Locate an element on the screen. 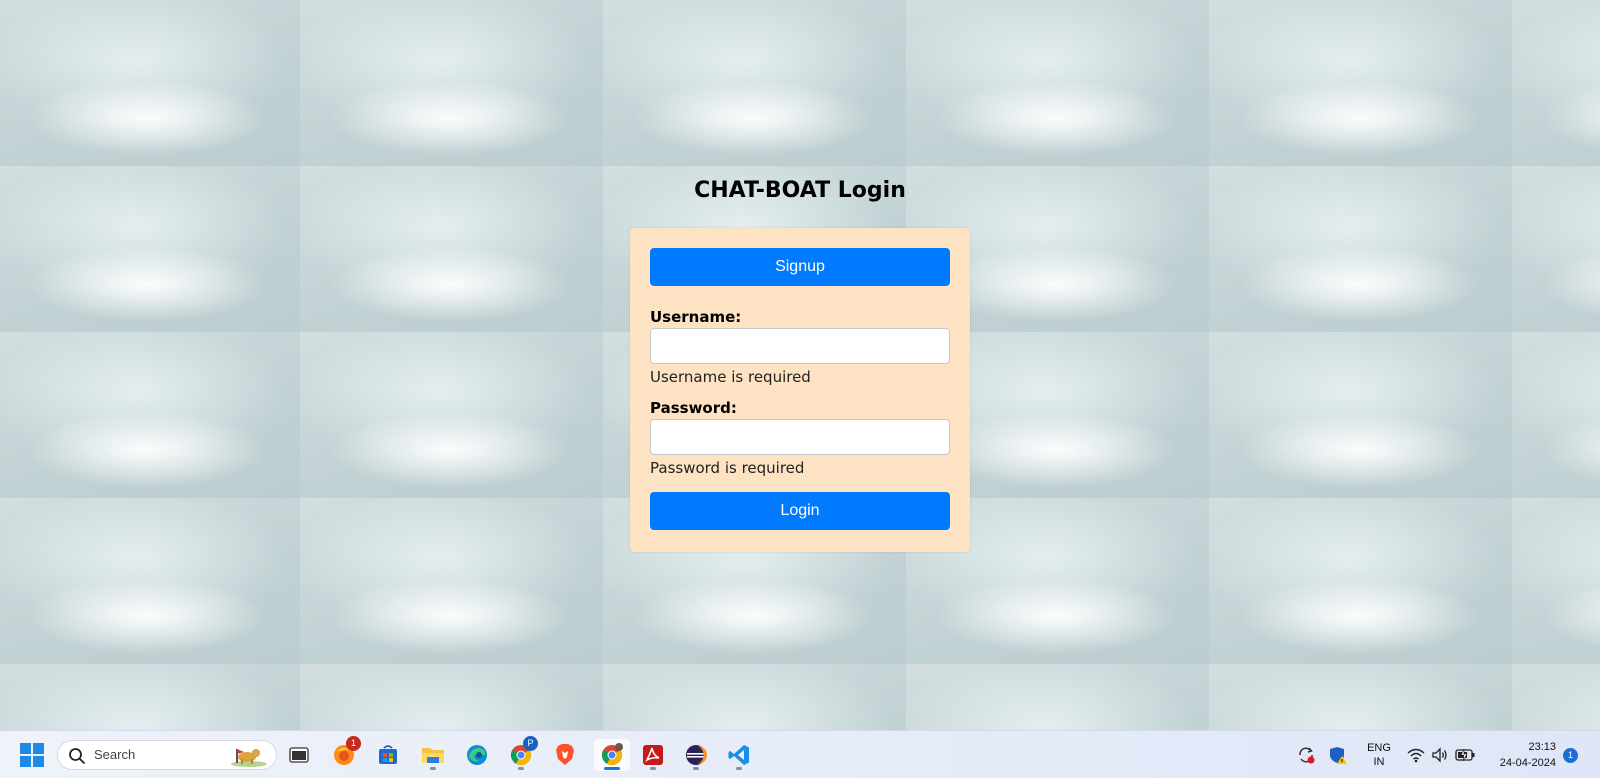 This screenshot has height=778, width=1600. taskbar-app-edge is located at coordinates (477, 755).